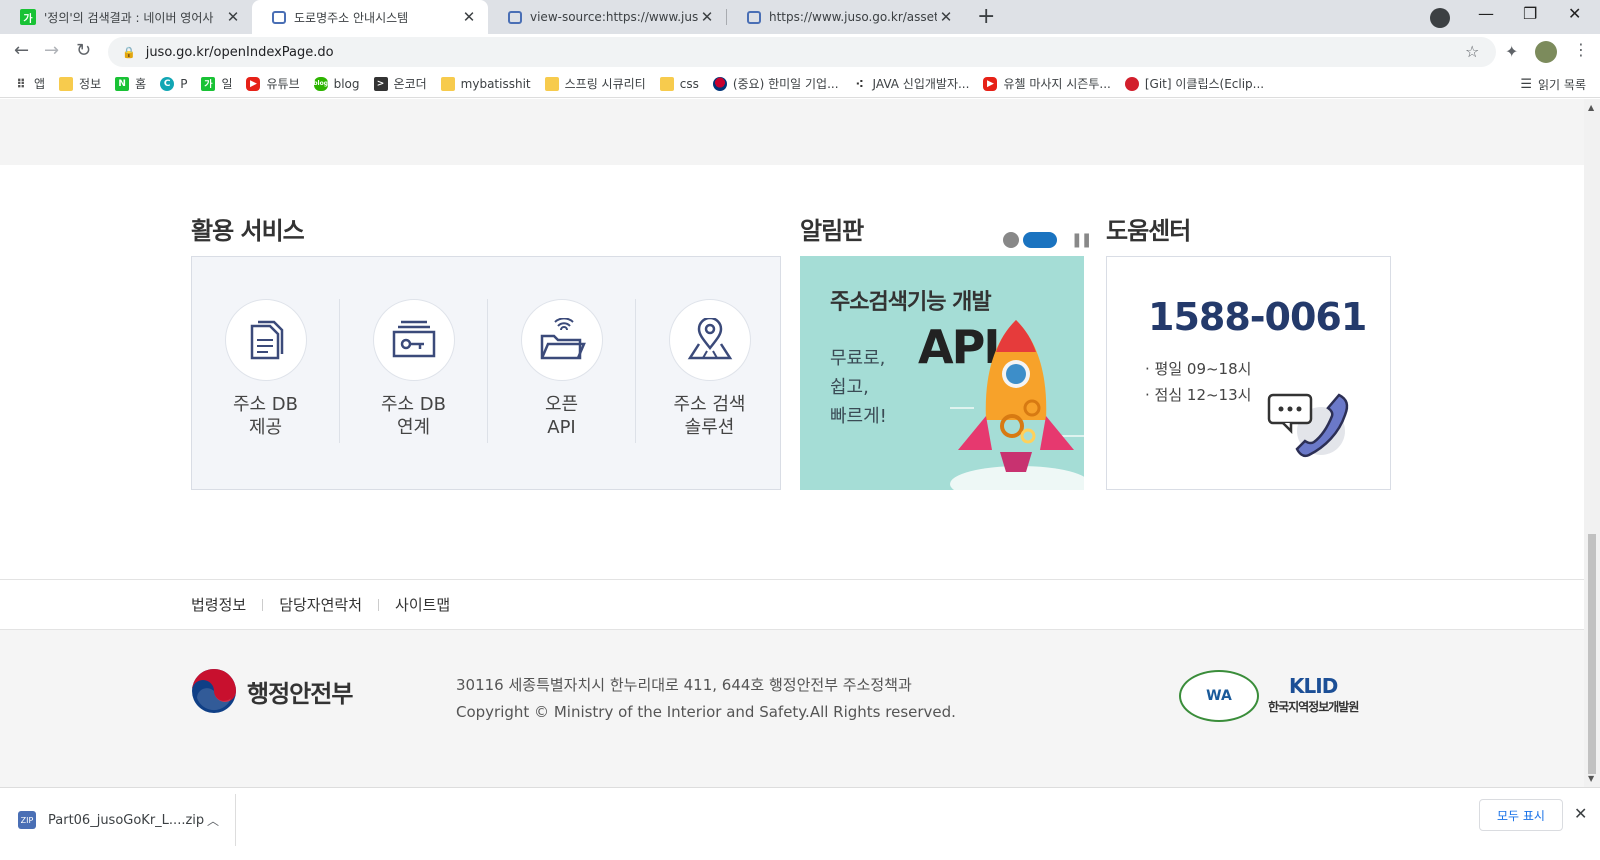  I want to click on tab-assets-css: https://www.juso.go.kr/assets/cs ✕, so click(846, 17).